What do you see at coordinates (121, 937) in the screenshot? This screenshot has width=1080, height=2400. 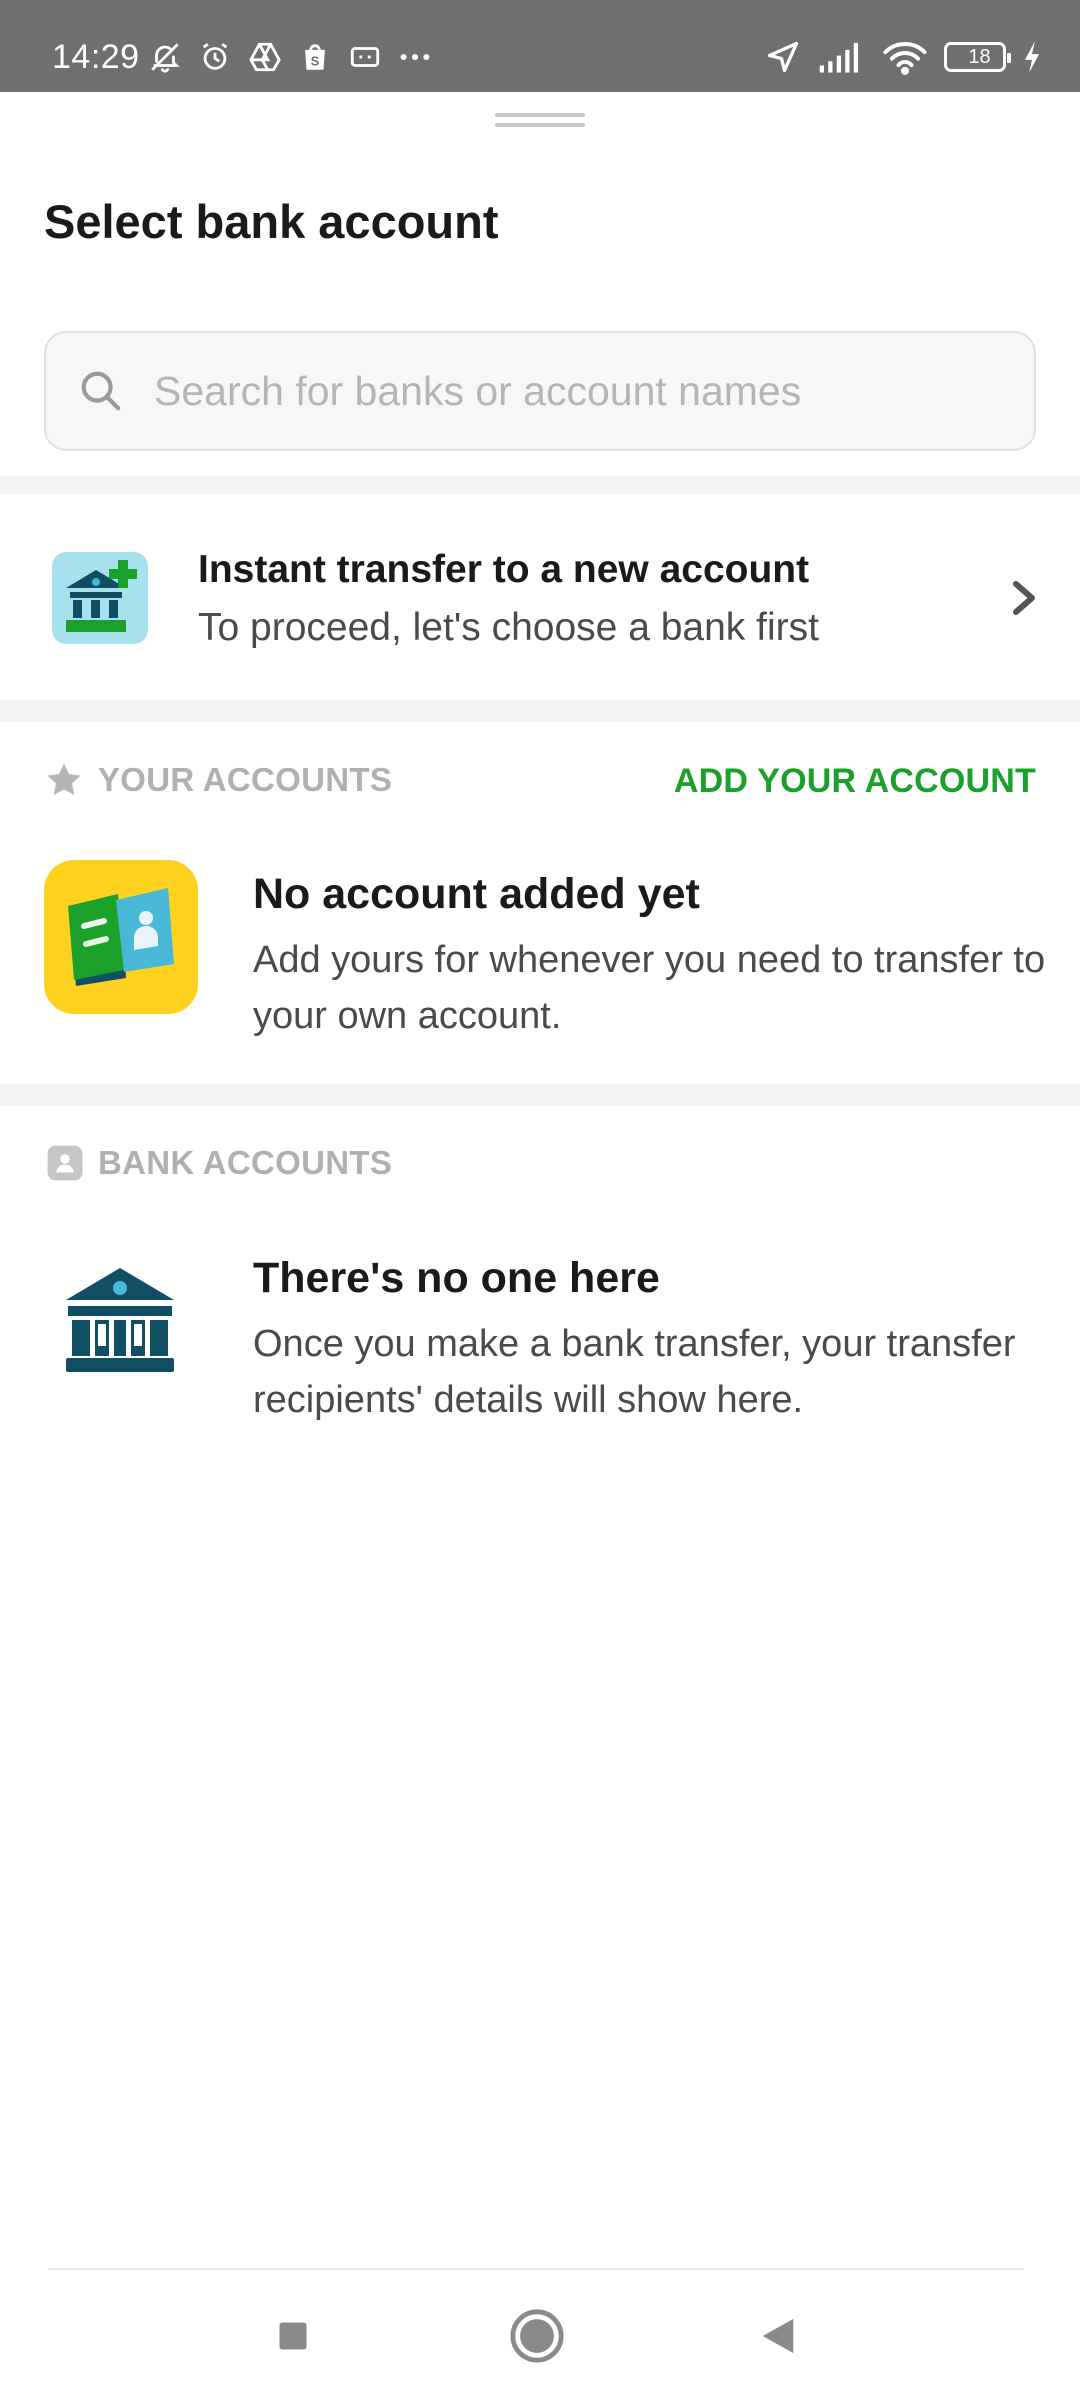 I see `account-book-icon` at bounding box center [121, 937].